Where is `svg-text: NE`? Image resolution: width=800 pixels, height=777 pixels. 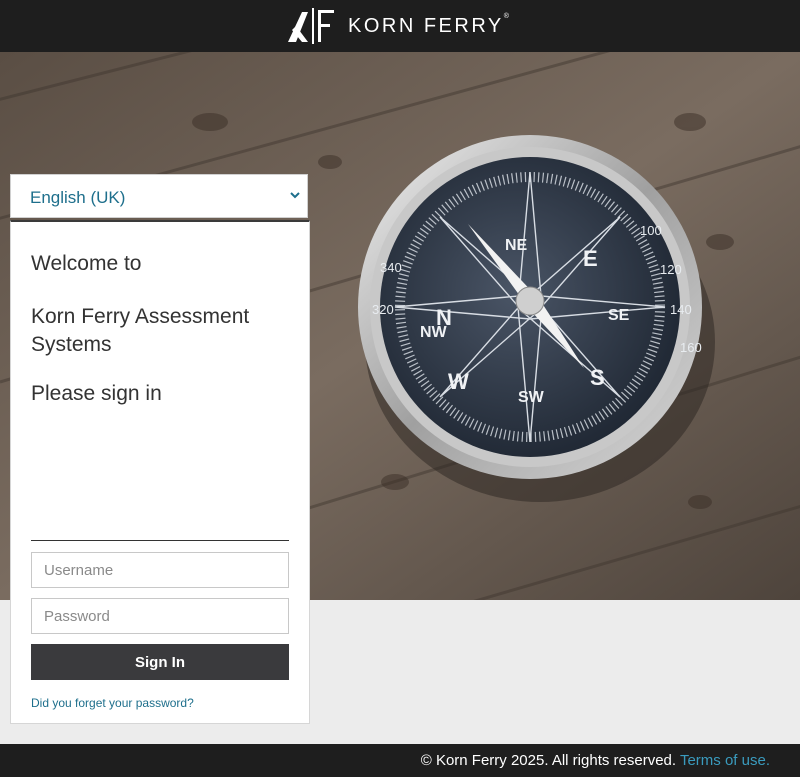 svg-text: NE is located at coordinates (516, 245).